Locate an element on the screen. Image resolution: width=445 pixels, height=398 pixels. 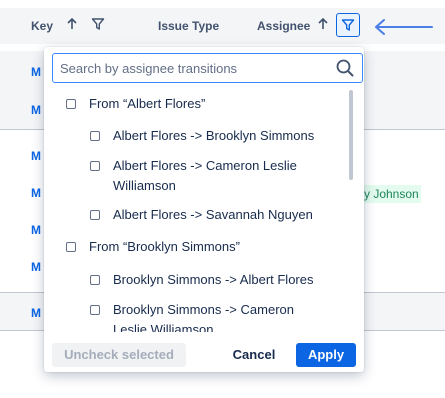
popup-footer: Uncheck selected Cancel Apply is located at coordinates (204, 356).